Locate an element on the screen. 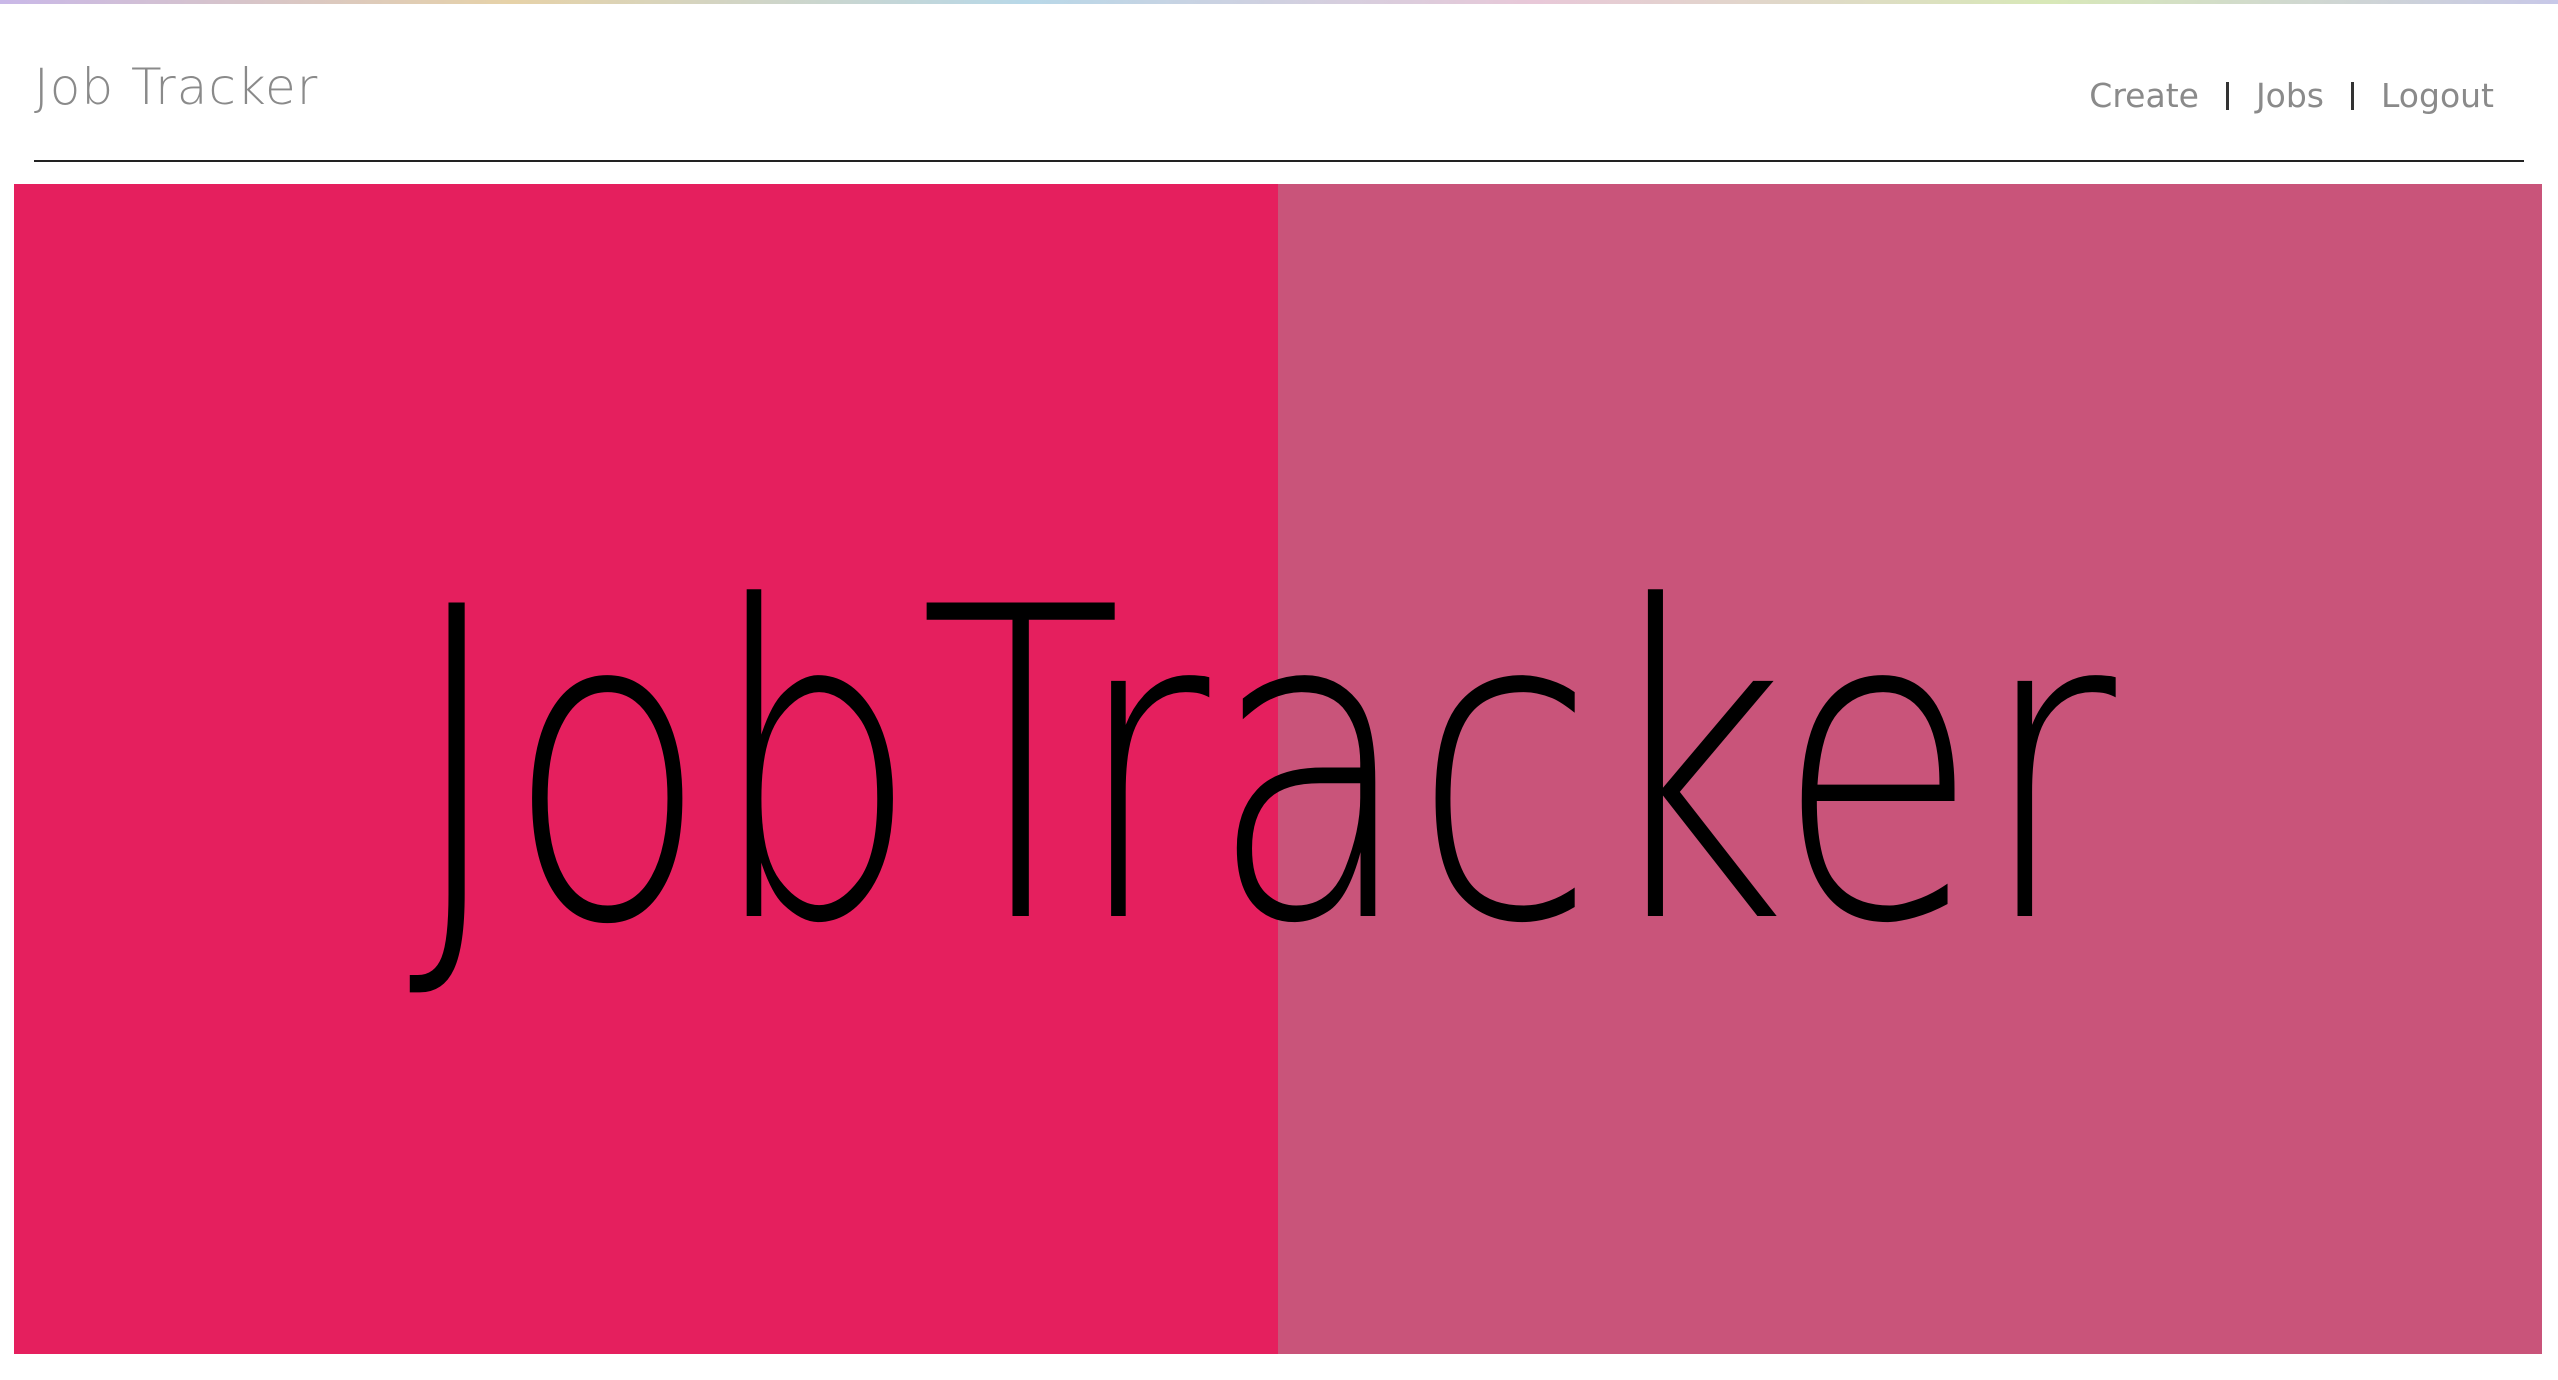 This screenshot has height=1380, width=2558. site-header: Job Tracker Create Jobs Logout is located at coordinates (1279, 81).